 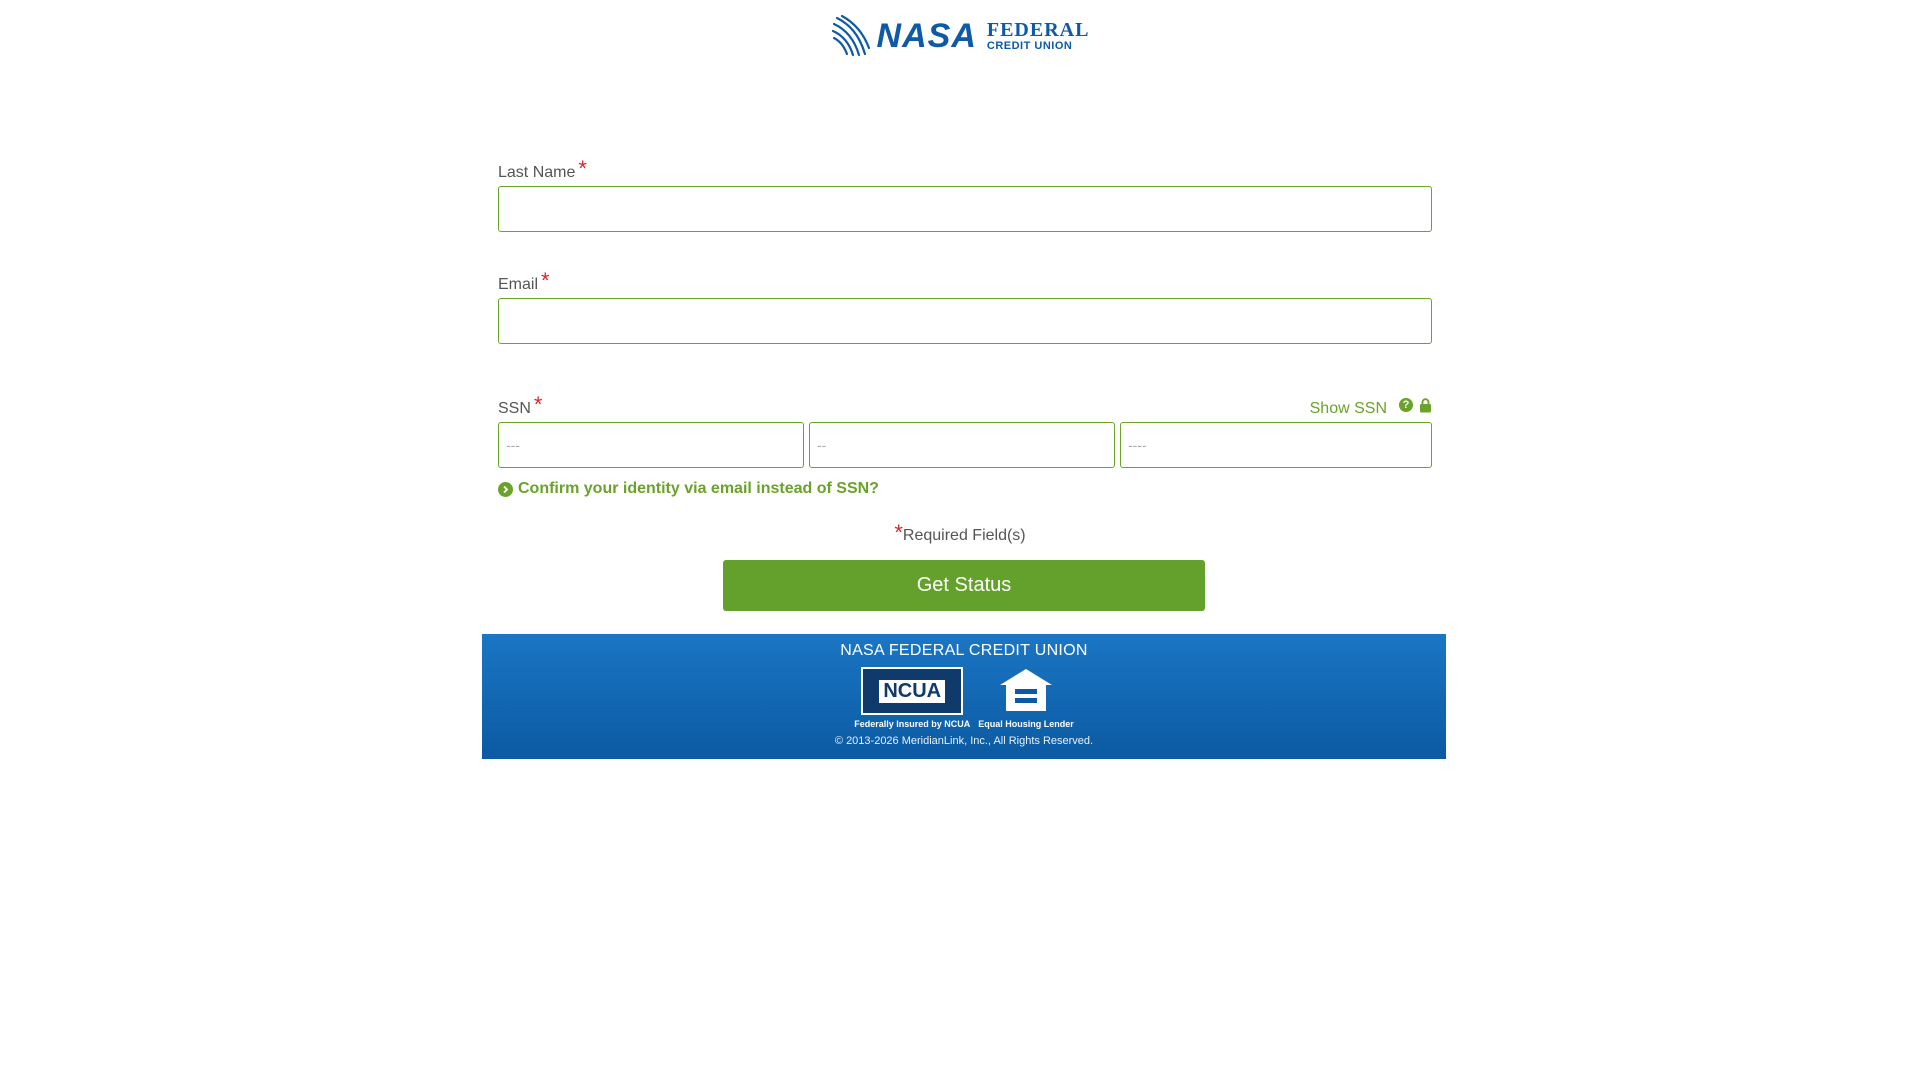 What do you see at coordinates (965, 402) in the screenshot?
I see `ssn-label-row: SSN * Show SSN ?` at bounding box center [965, 402].